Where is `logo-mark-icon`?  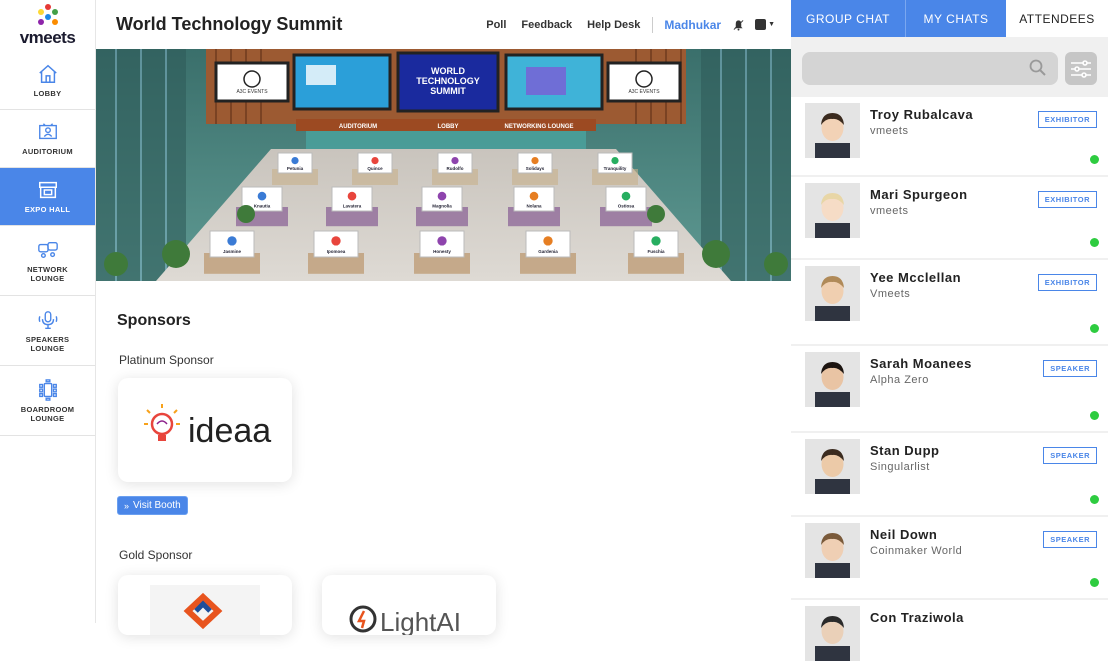 logo-mark-icon is located at coordinates (48, 17).